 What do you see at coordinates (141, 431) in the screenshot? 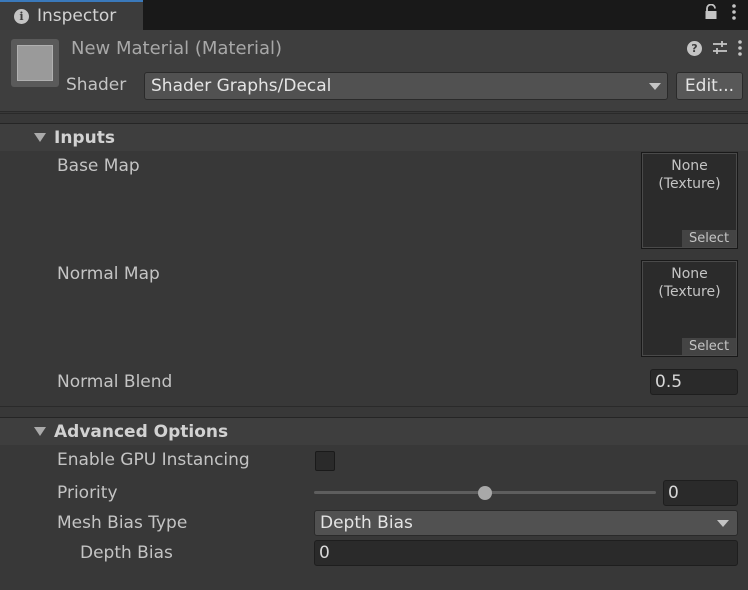
I see `advanced-options-title: Advanced Options` at bounding box center [141, 431].